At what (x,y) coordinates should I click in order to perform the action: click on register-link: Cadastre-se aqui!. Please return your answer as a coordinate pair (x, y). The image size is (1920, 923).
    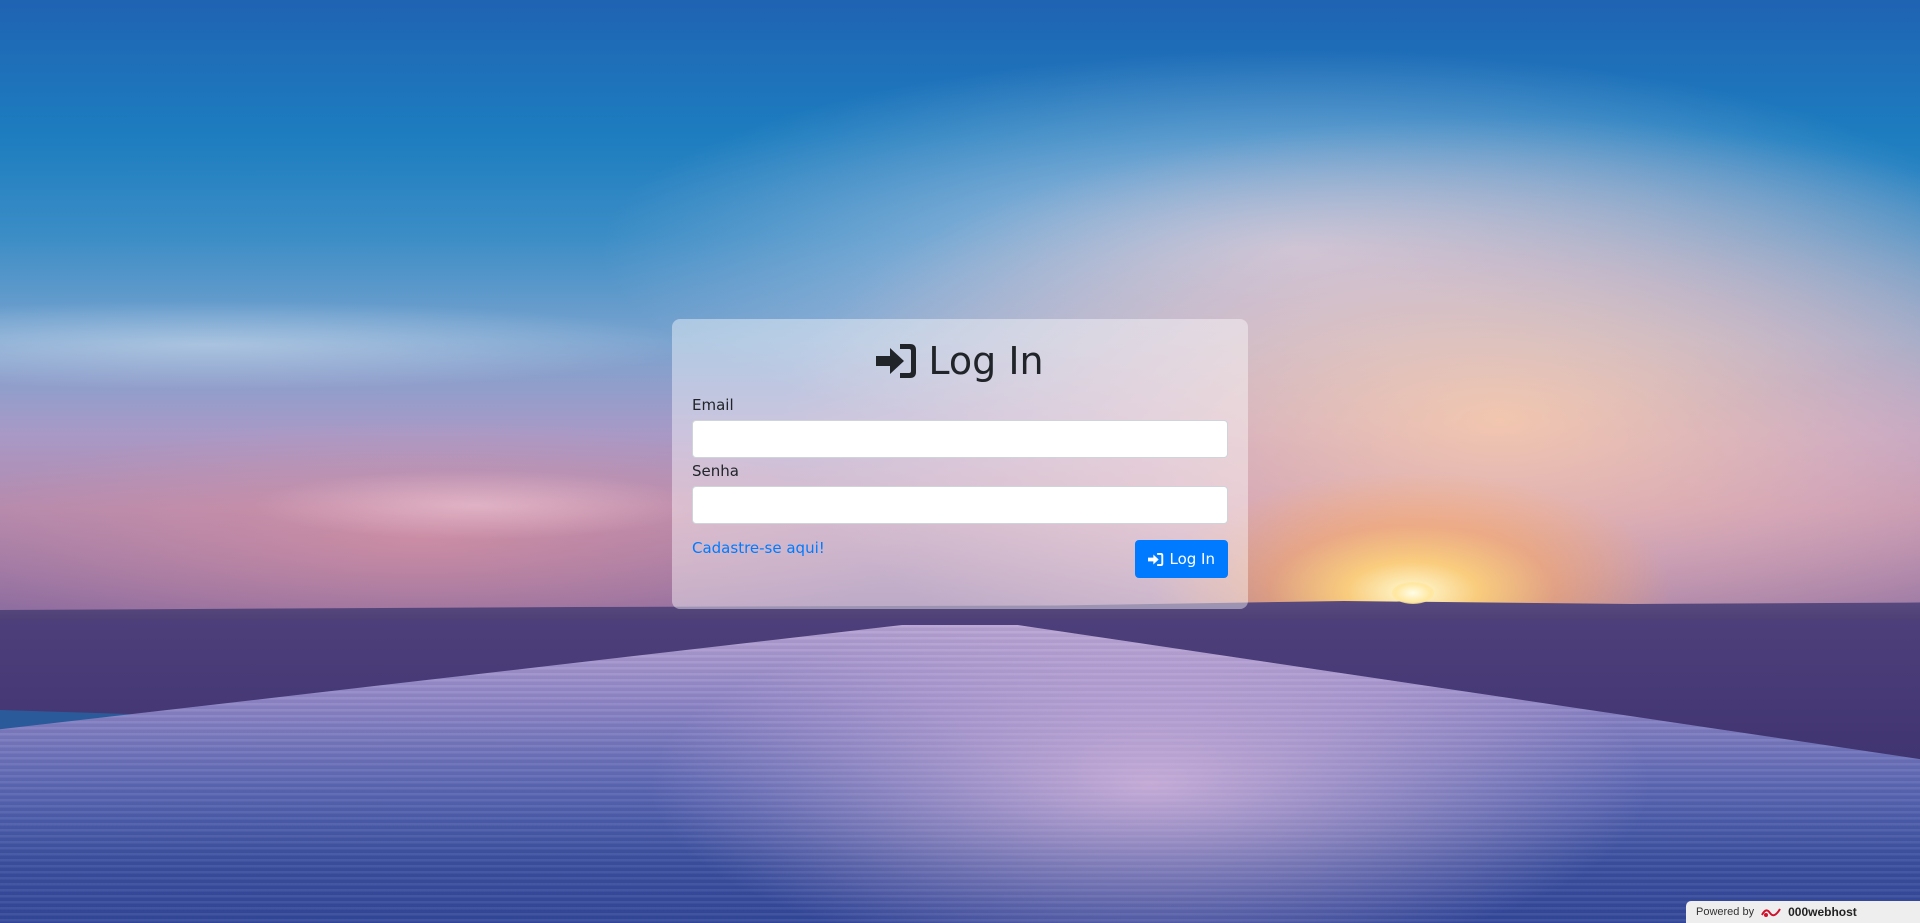
    Looking at the image, I should click on (758, 548).